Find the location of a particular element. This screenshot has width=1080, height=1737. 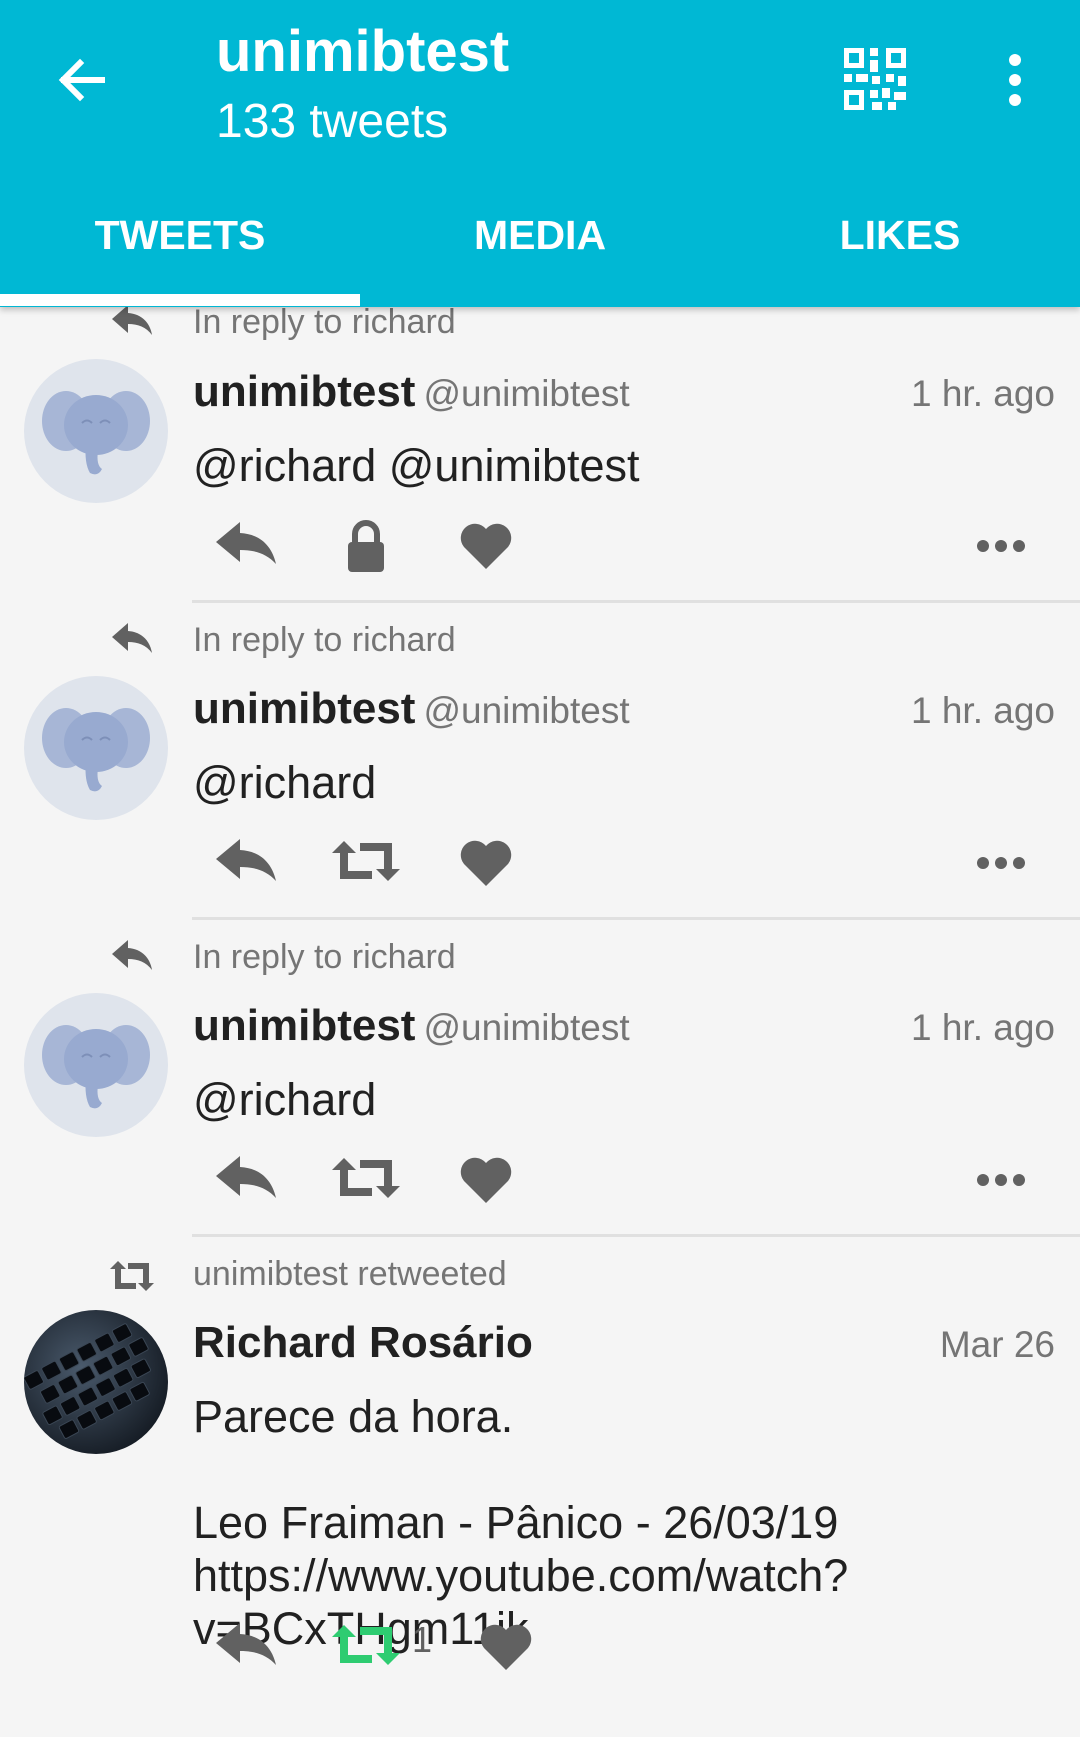

tab-likes: LIKES is located at coordinates (900, 253).